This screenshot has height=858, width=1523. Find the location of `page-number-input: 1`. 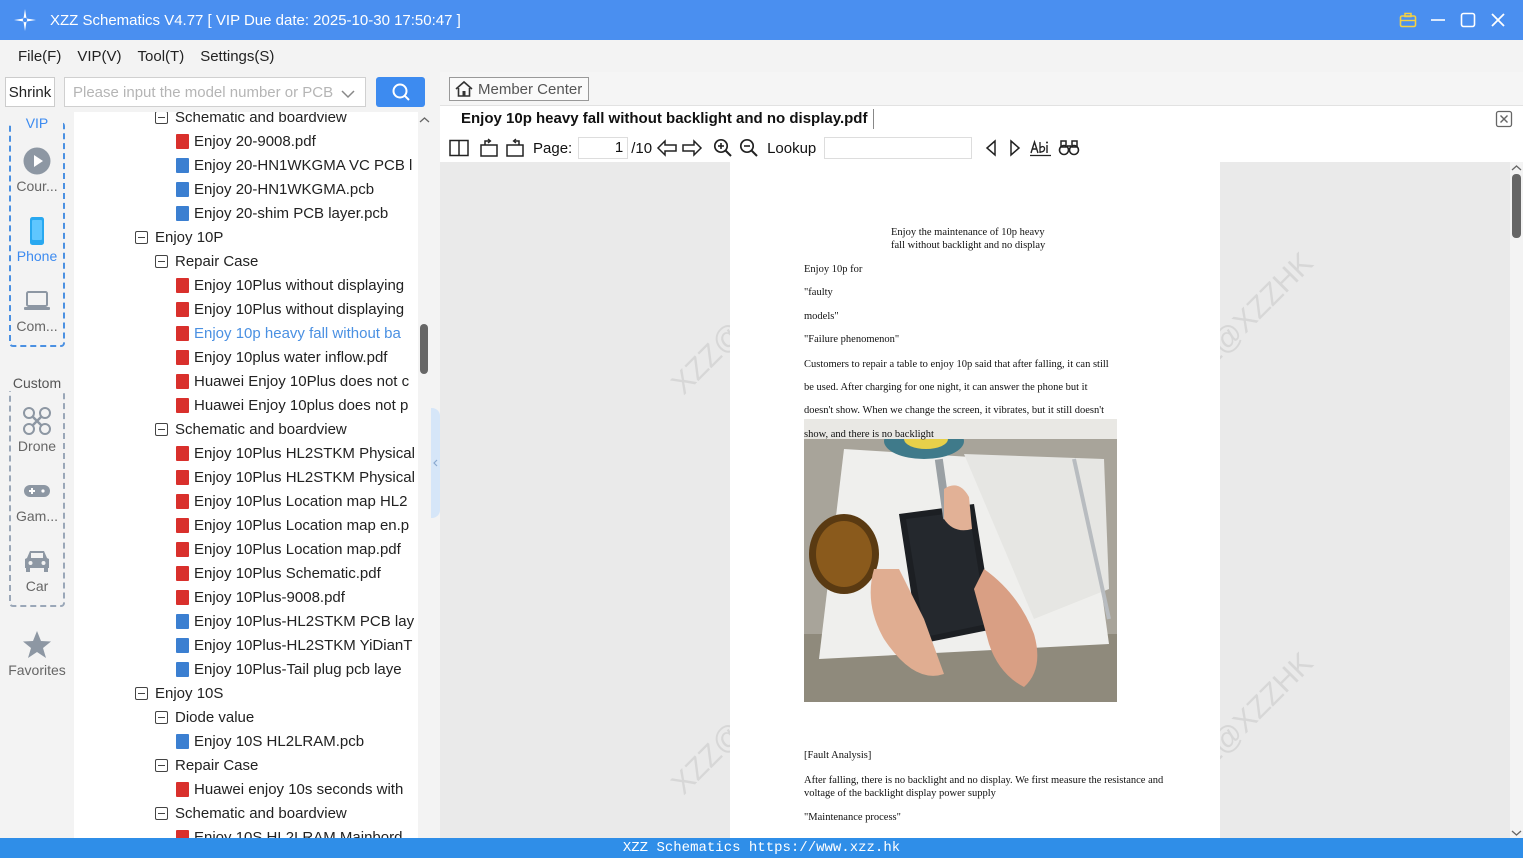

page-number-input: 1 is located at coordinates (603, 148).